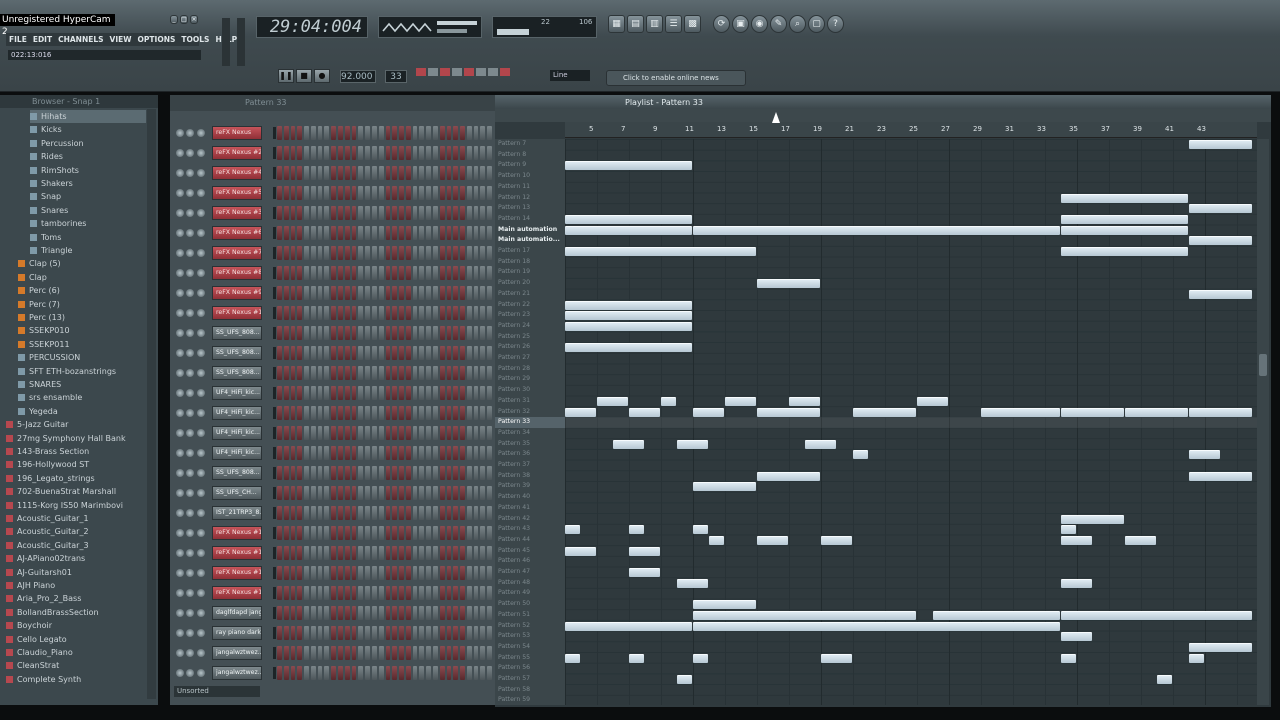 The height and width of the screenshot is (720, 1280). Describe the element at coordinates (195, 39) in the screenshot. I see `menu-item-tools: TOOLS` at that location.